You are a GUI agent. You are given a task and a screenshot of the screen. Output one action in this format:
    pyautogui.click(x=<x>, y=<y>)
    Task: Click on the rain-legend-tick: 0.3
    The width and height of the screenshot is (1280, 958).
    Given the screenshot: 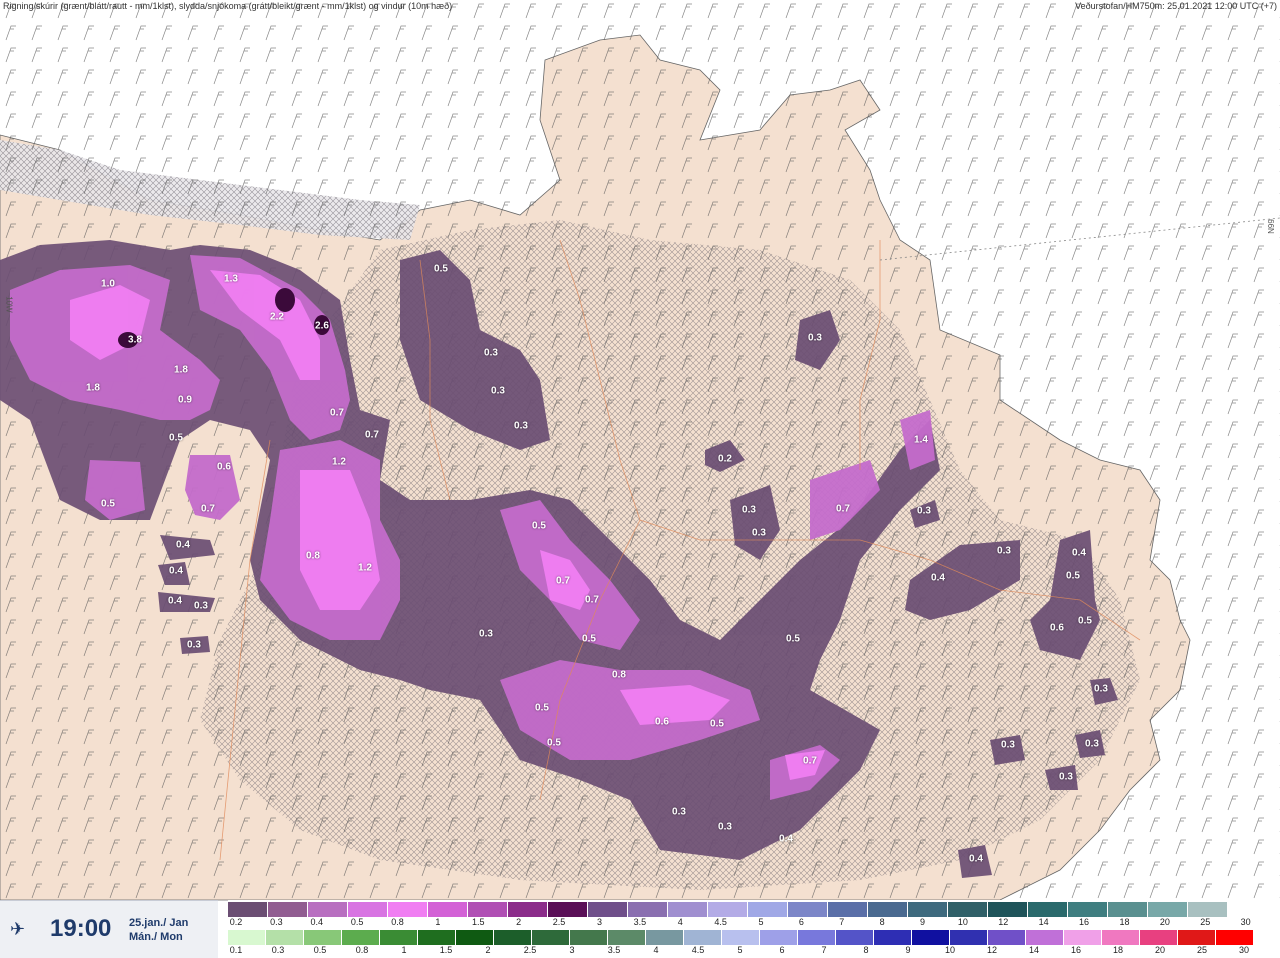 What is the action you would take?
    pyautogui.click(x=278, y=950)
    